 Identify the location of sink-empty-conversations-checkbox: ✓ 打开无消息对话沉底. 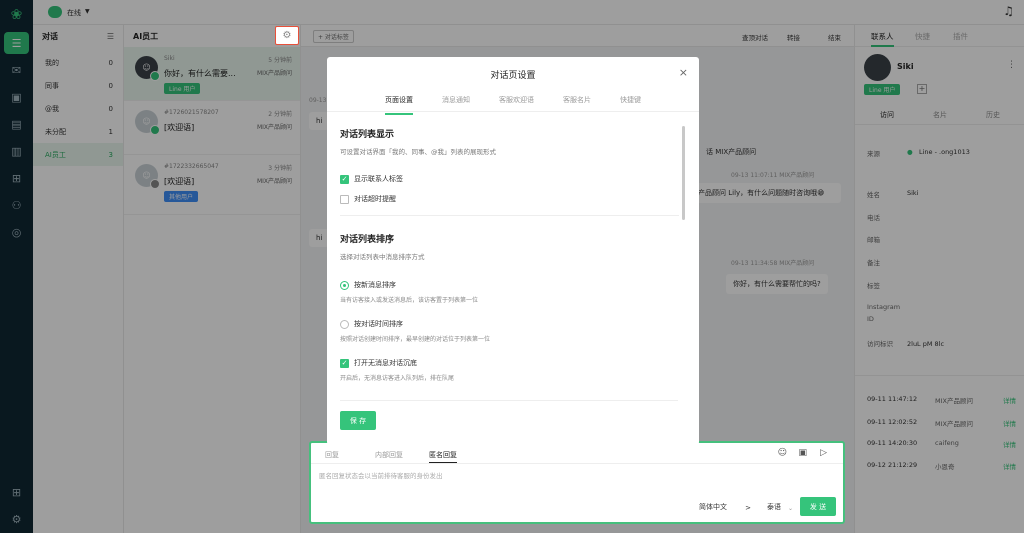
(509, 363).